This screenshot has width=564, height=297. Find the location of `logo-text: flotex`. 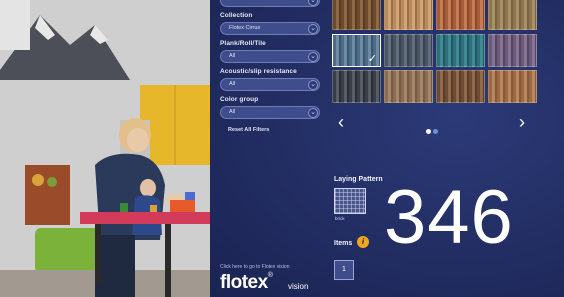

logo-text: flotex is located at coordinates (244, 282).